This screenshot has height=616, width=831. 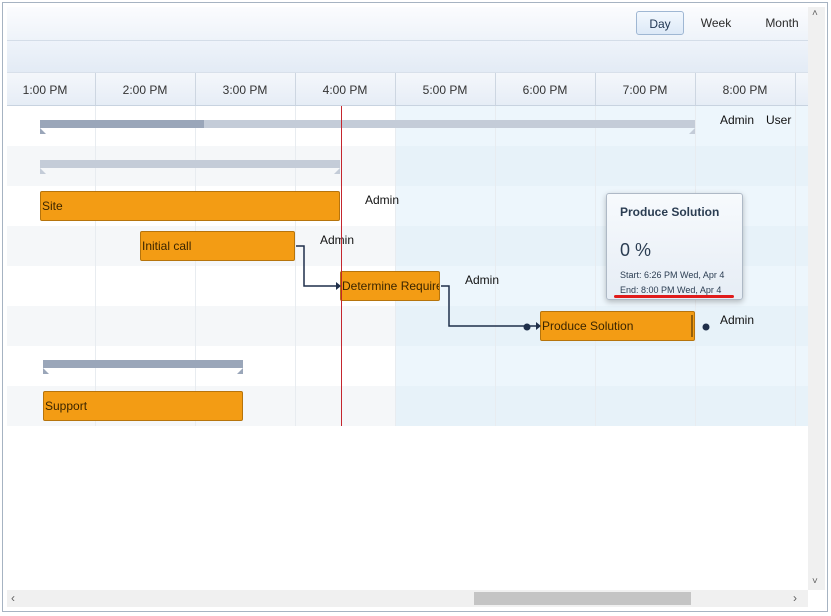 I want to click on task-bar-site: Site, so click(x=190, y=206).